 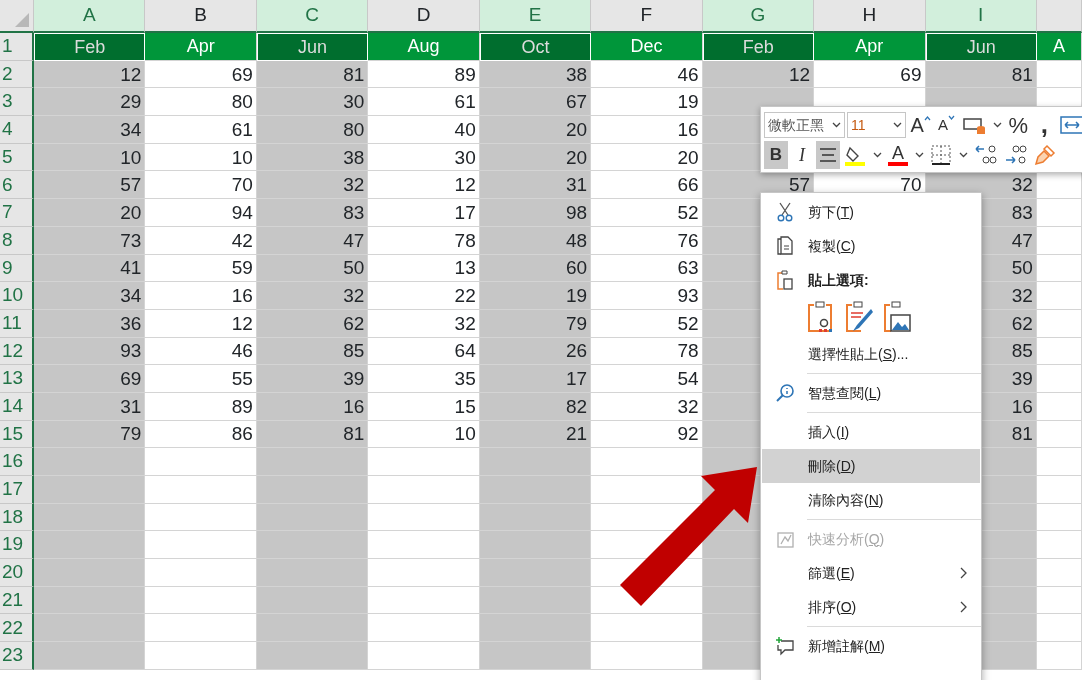 I want to click on table-cell: 61, so click(x=424, y=102).